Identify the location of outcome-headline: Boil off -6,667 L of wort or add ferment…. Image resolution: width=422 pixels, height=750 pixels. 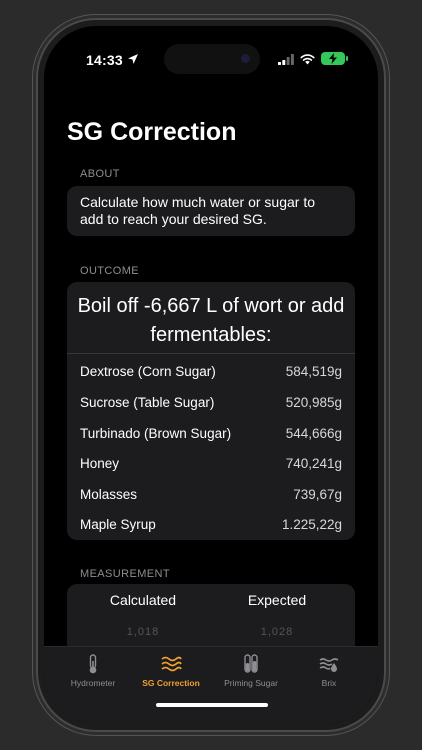
(211, 320).